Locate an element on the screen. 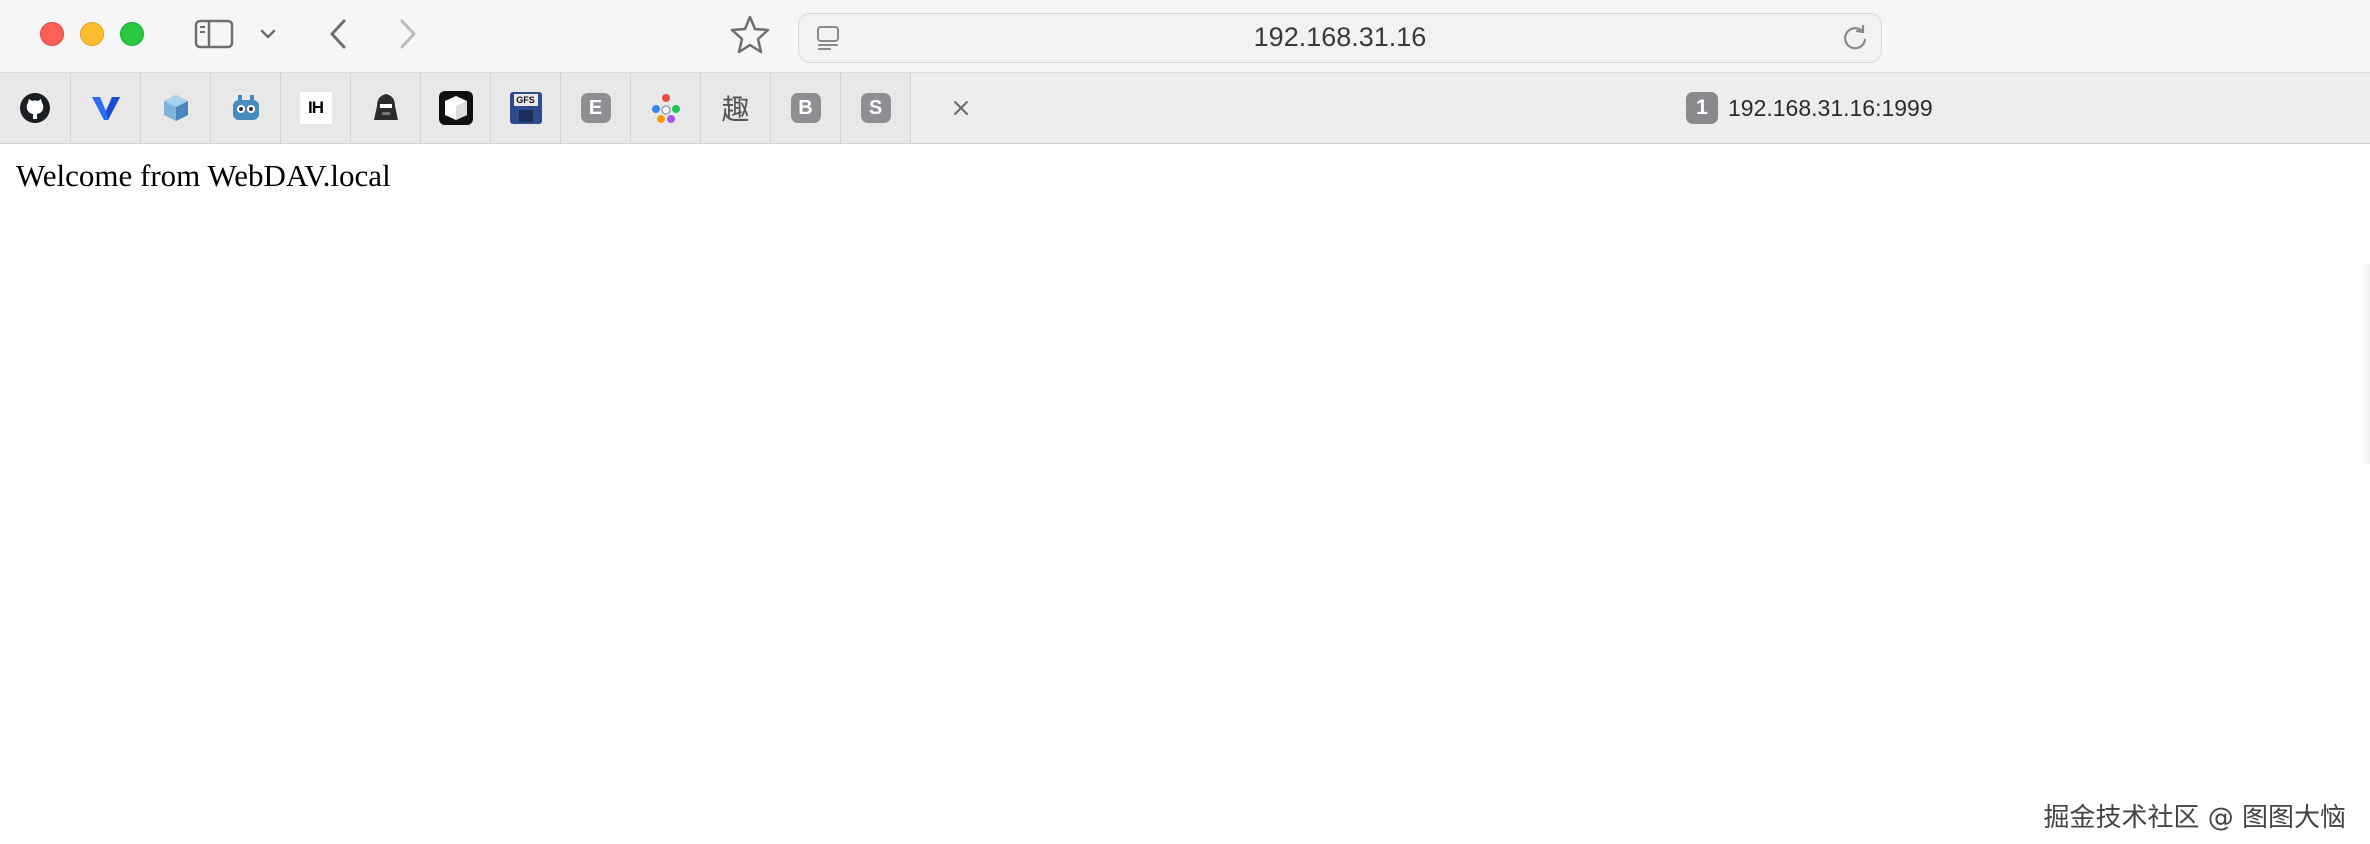  cube-blue-icon is located at coordinates (175, 108).